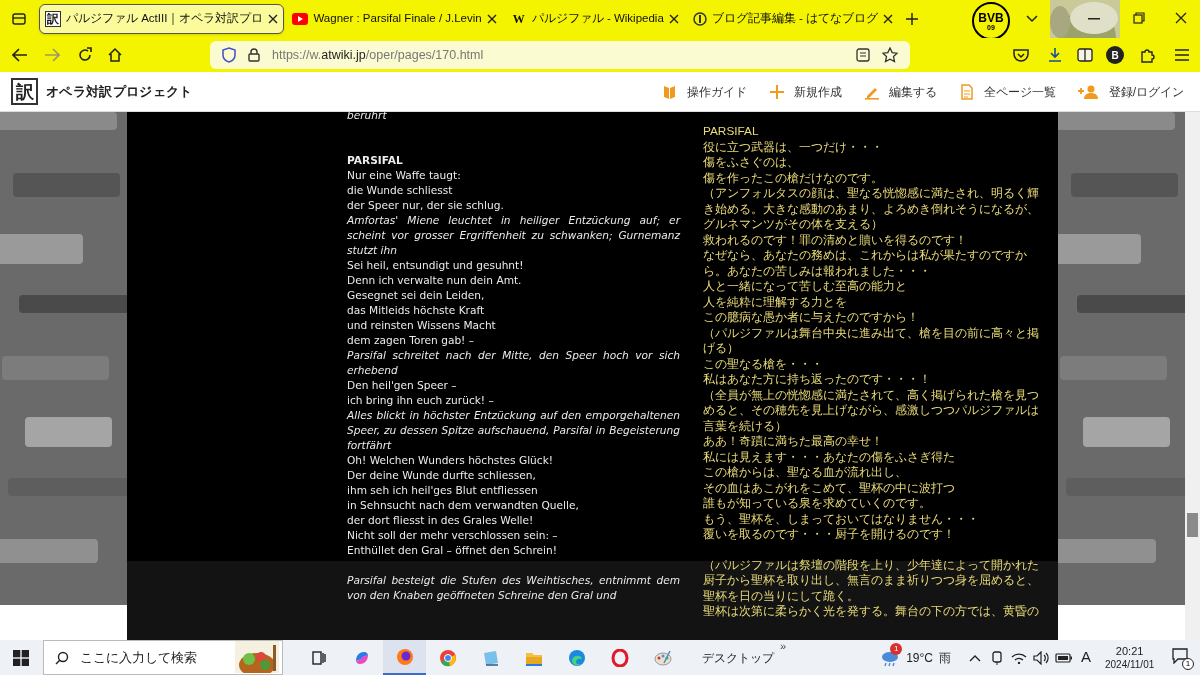 This screenshot has height=675, width=1200. What do you see at coordinates (817, 504) in the screenshot?
I see `translation-line: 誰もが知っている泉を求めていくのです。` at bounding box center [817, 504].